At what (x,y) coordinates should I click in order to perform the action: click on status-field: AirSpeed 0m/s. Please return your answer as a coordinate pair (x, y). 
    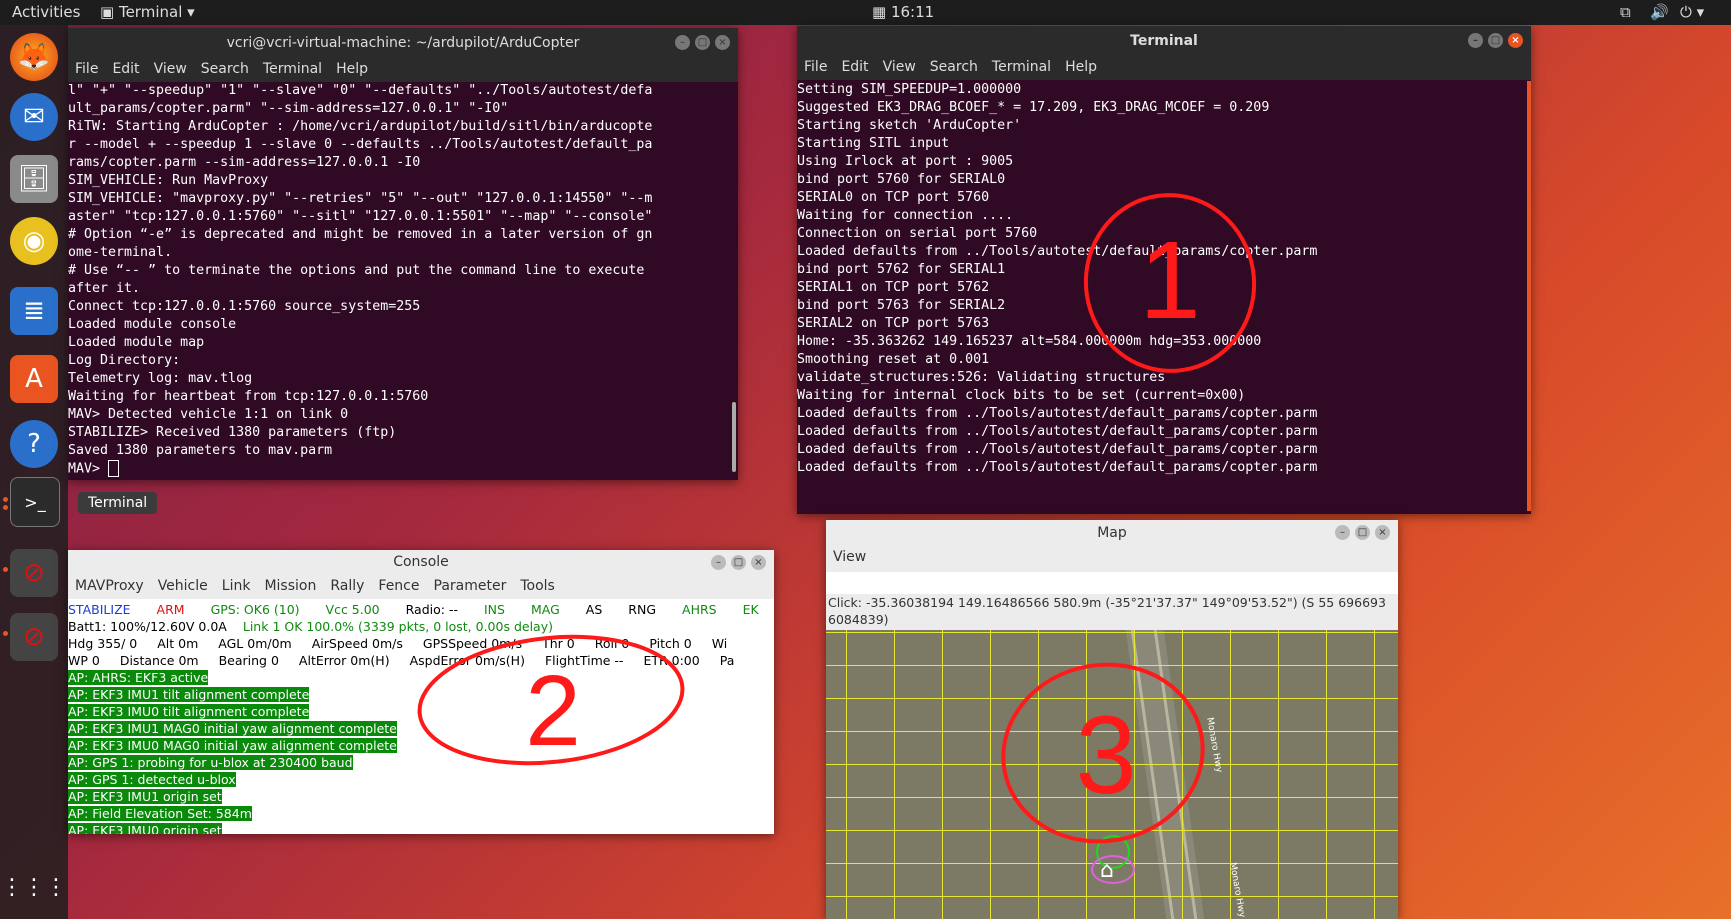
    Looking at the image, I should click on (357, 643).